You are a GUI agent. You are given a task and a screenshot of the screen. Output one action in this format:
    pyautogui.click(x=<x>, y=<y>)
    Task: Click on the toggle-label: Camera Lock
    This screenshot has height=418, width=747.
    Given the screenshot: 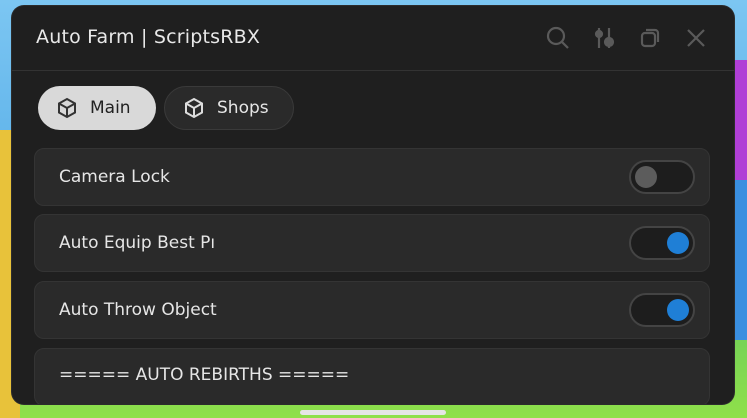 What is the action you would take?
    pyautogui.click(x=114, y=177)
    